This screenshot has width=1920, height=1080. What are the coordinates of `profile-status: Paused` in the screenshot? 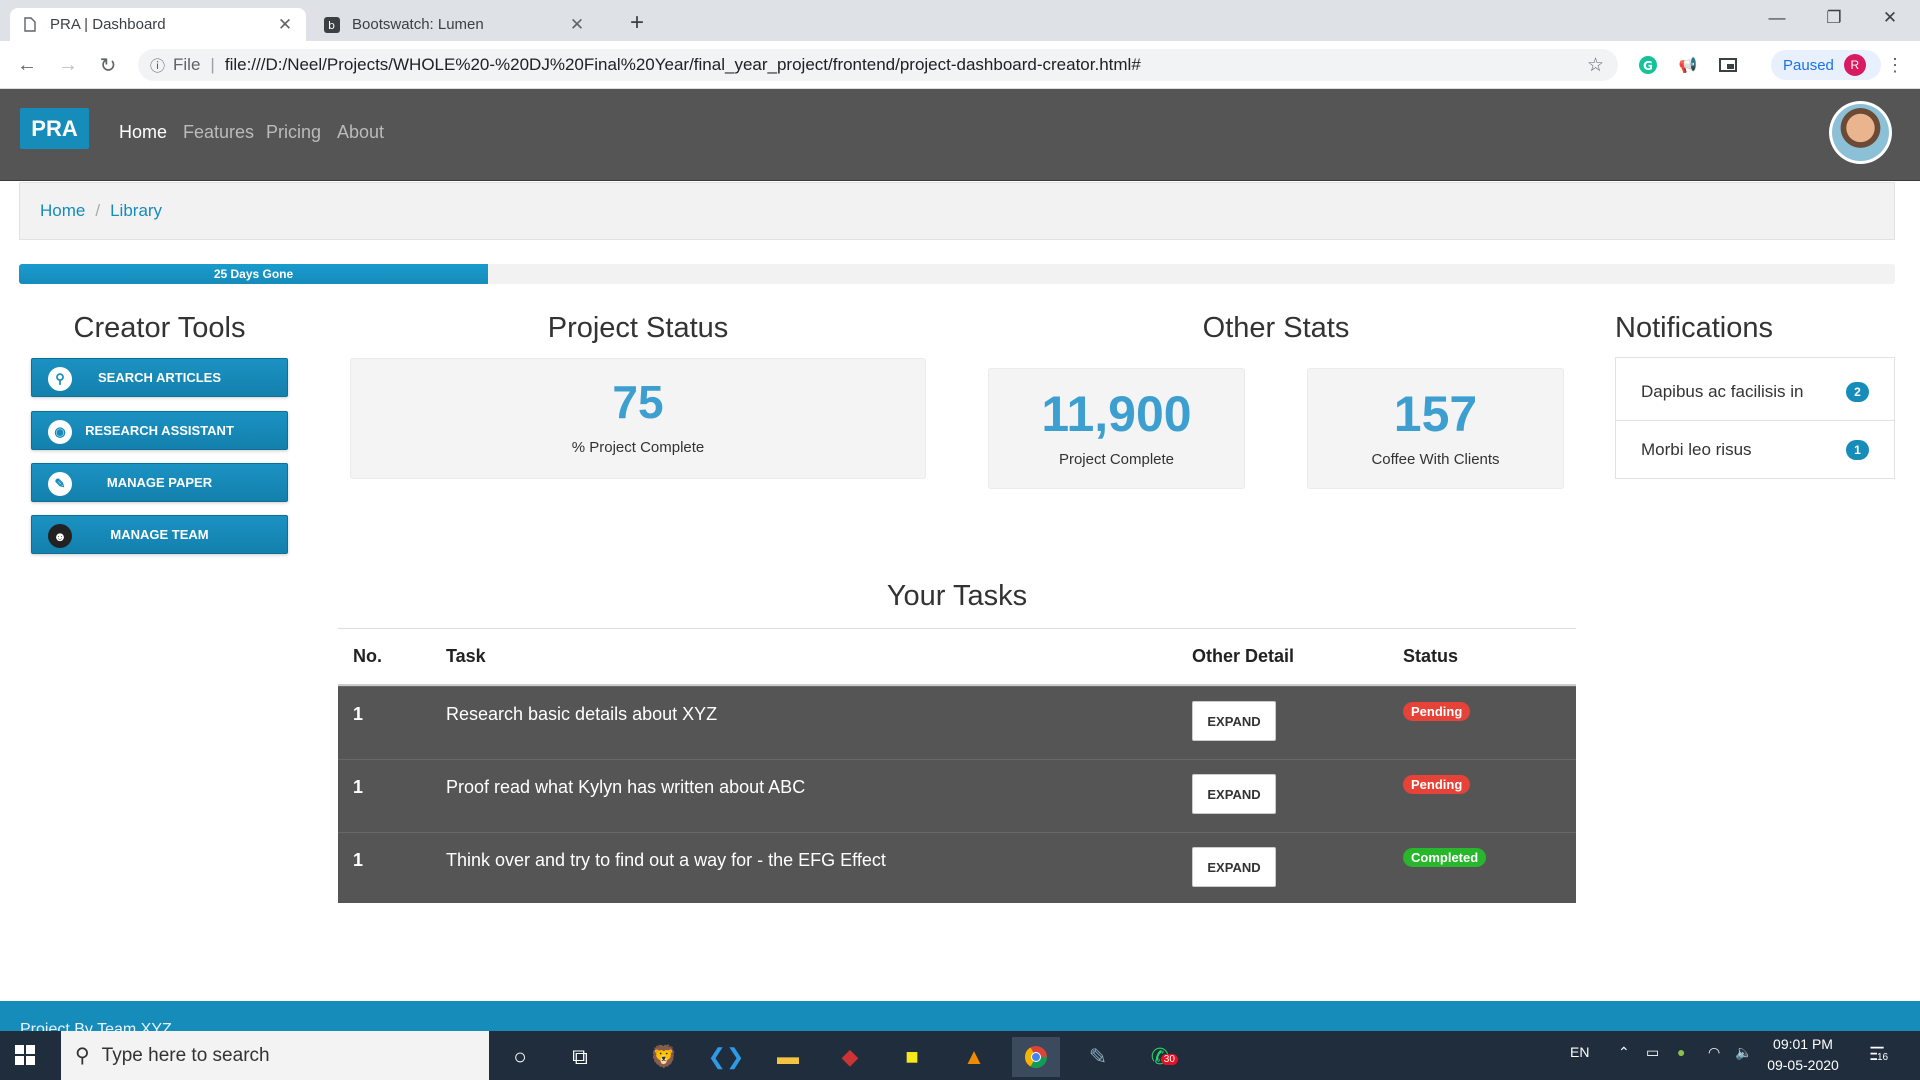 It's located at (1808, 65).